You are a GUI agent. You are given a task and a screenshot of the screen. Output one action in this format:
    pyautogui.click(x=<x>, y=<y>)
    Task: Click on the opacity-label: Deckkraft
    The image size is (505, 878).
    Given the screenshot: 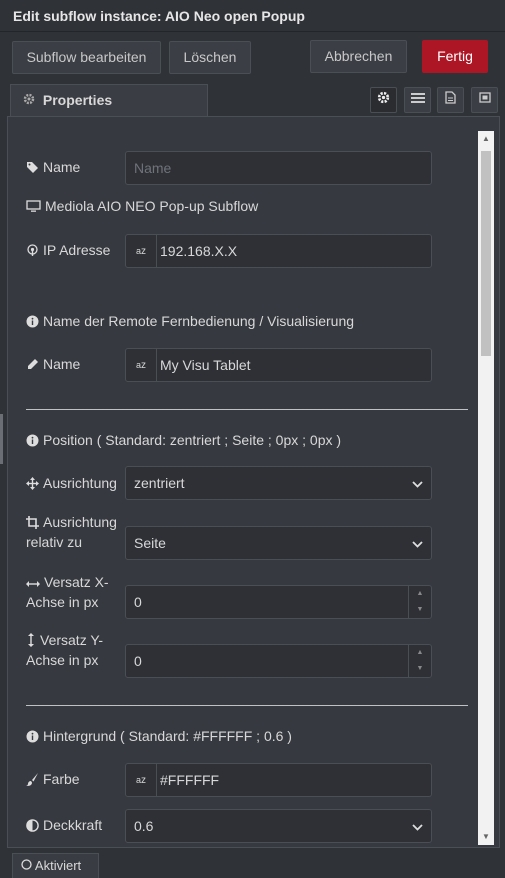 What is the action you would take?
    pyautogui.click(x=64, y=825)
    